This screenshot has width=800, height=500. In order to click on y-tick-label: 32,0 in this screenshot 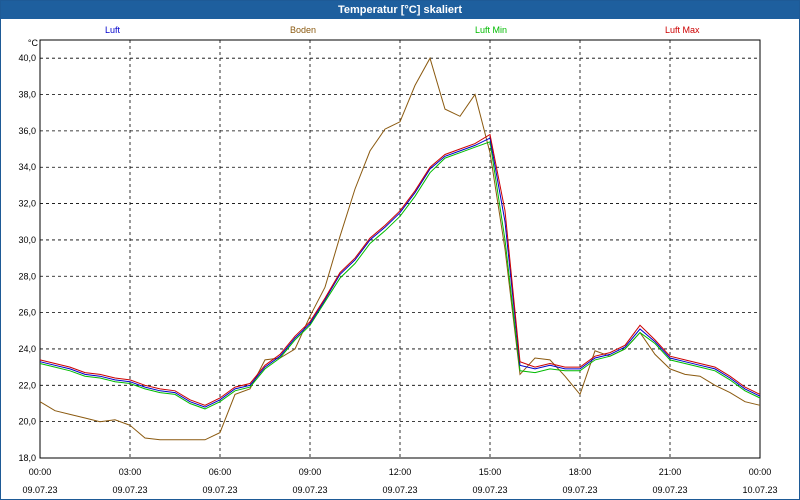, I will do `click(27, 204)`.